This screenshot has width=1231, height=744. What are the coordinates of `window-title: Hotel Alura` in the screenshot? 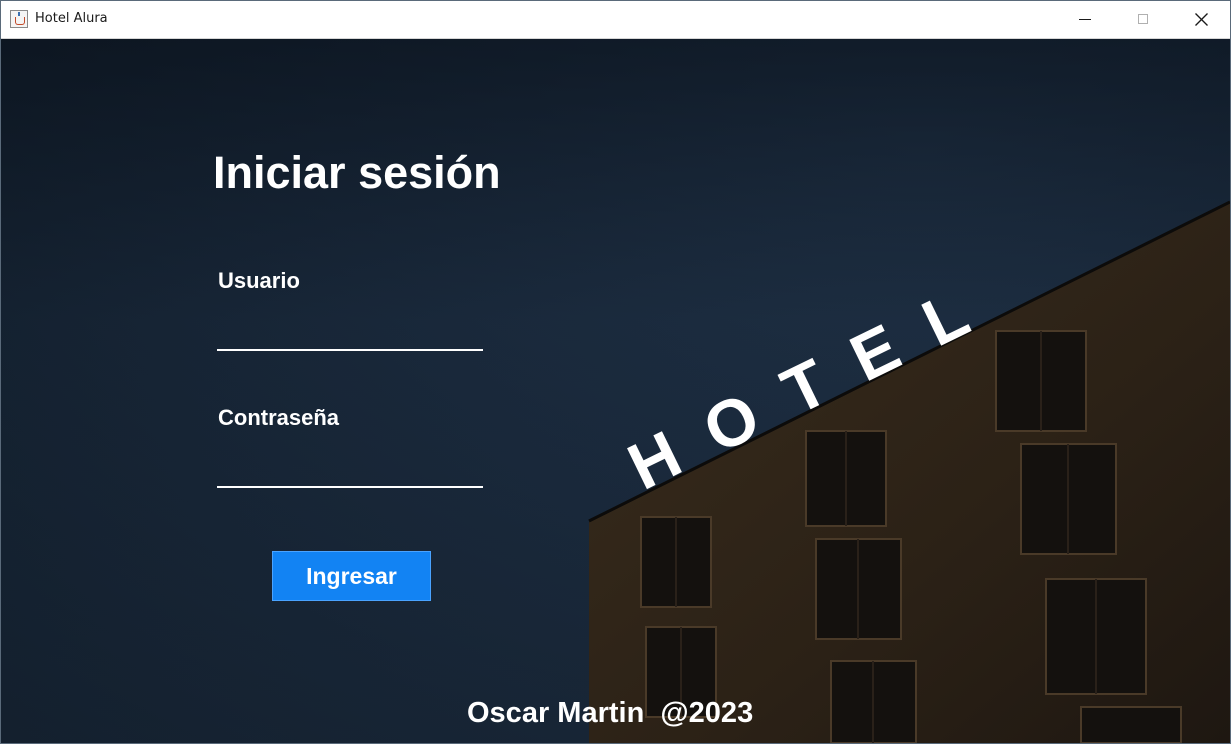 It's located at (71, 18).